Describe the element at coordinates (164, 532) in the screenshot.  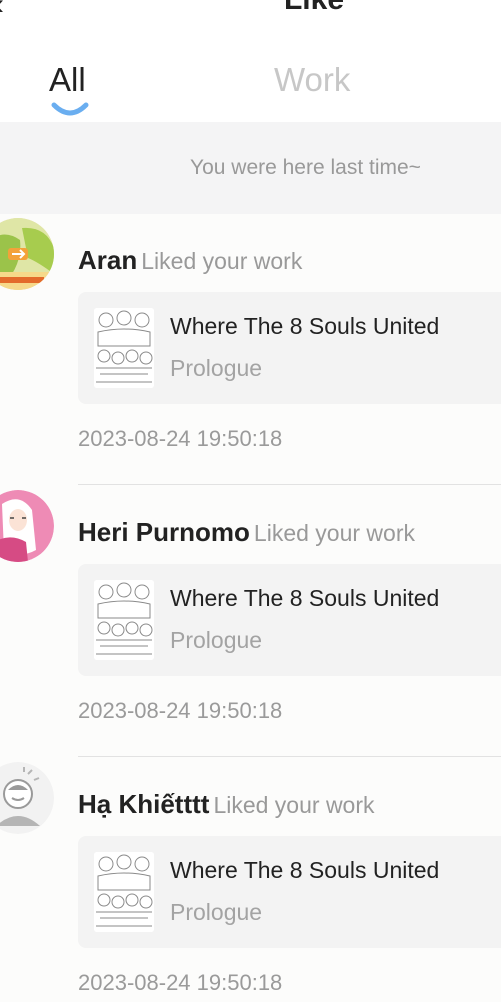
I see `user-name: Heri Purnomo` at that location.